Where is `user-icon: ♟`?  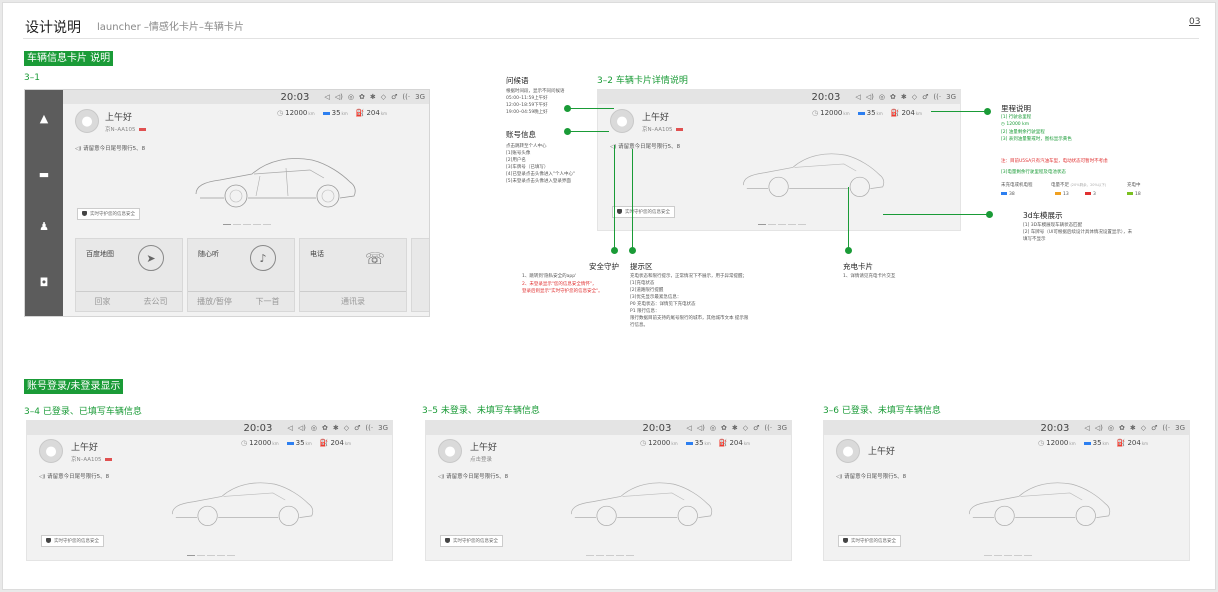
user-icon: ♟ is located at coordinates (44, 226).